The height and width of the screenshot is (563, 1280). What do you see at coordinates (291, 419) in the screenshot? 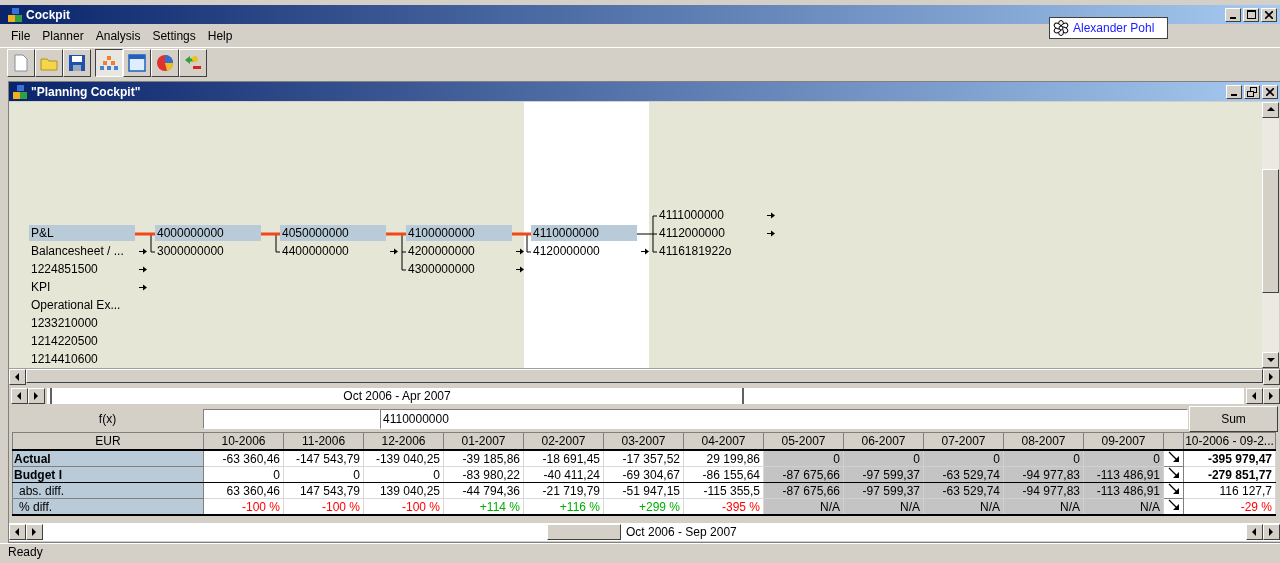
I see `formula-field` at bounding box center [291, 419].